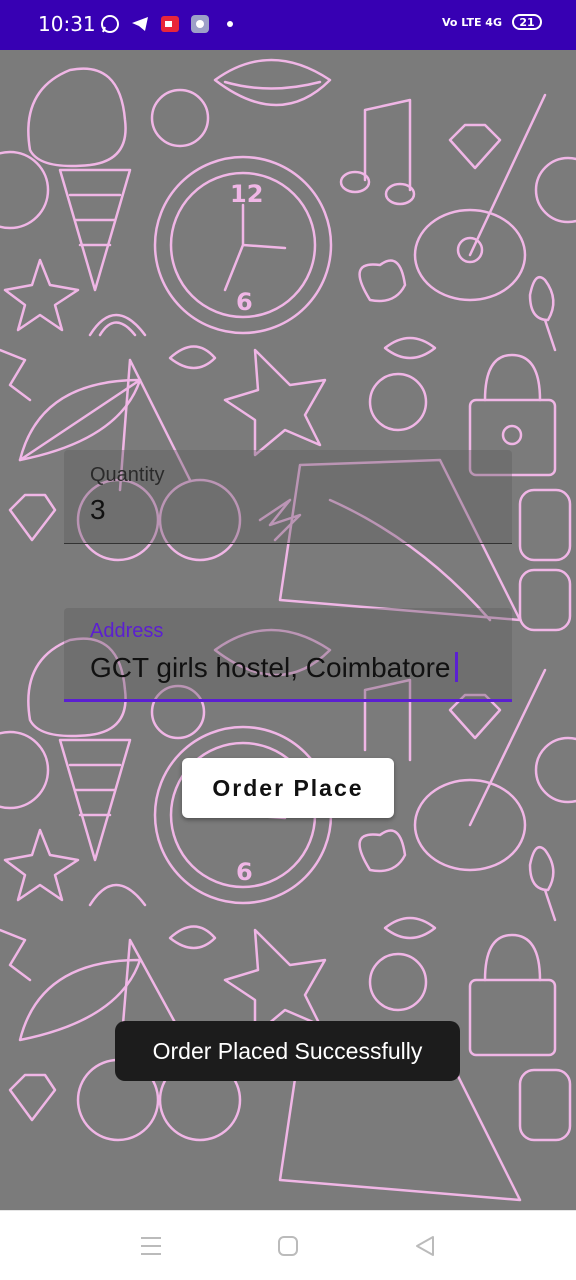  I want to click on notification-icons, so click(170, 24).